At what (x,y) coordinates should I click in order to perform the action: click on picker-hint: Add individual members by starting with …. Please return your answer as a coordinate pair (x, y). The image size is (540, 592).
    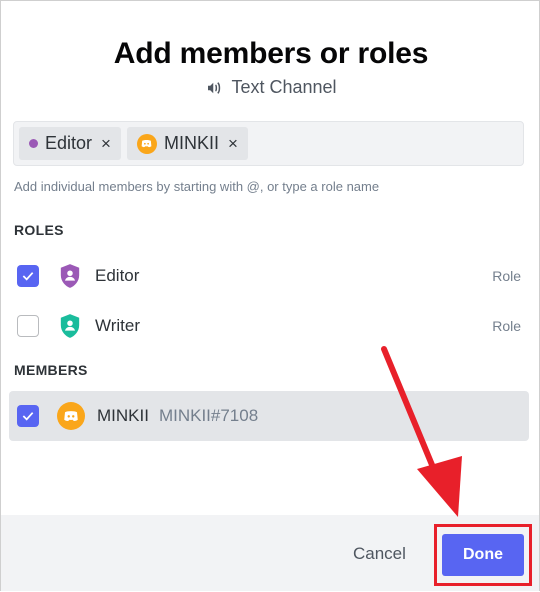
    Looking at the image, I should click on (197, 186).